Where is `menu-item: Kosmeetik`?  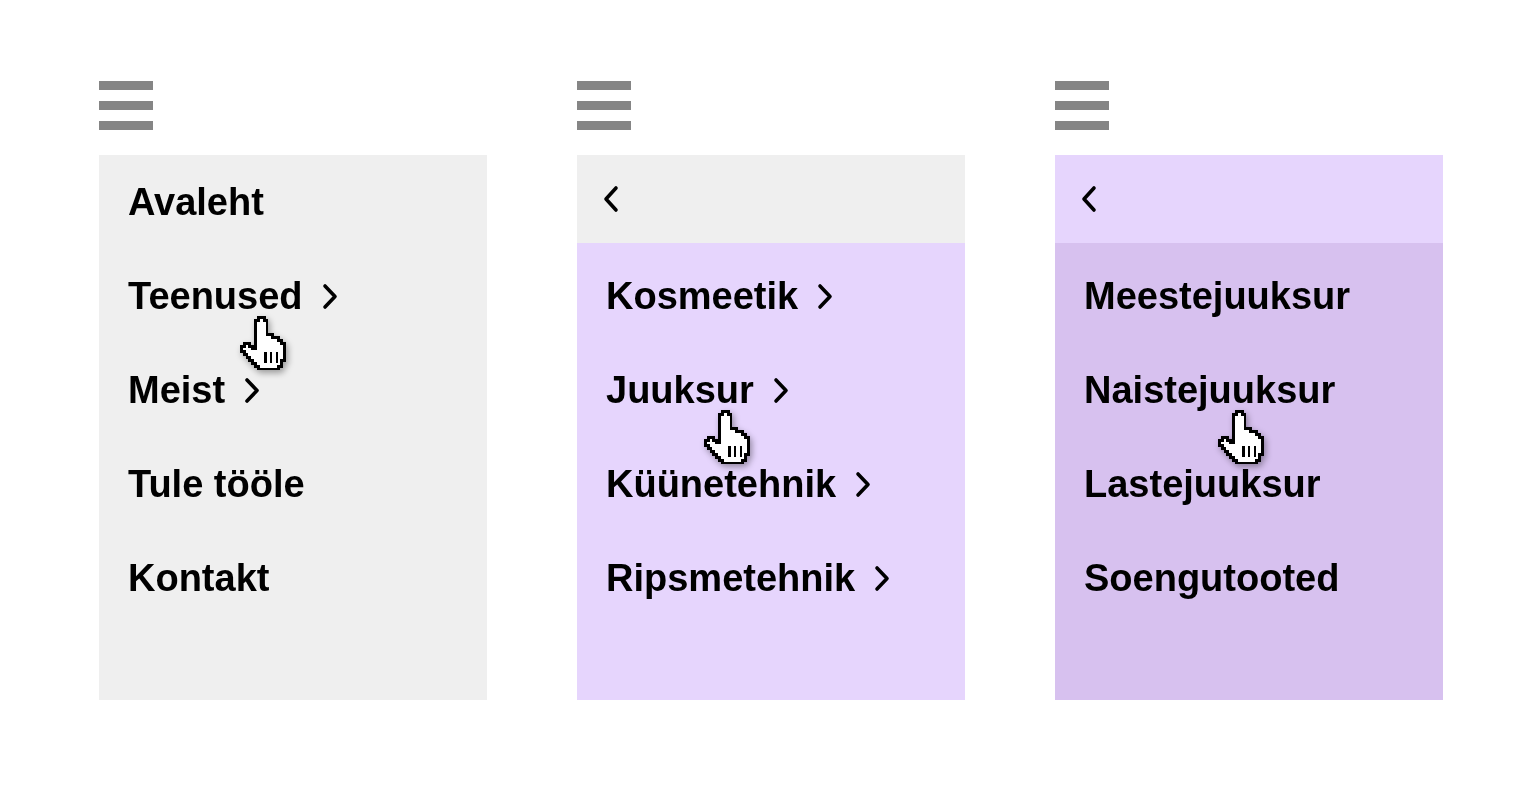 menu-item: Kosmeetik is located at coordinates (720, 296).